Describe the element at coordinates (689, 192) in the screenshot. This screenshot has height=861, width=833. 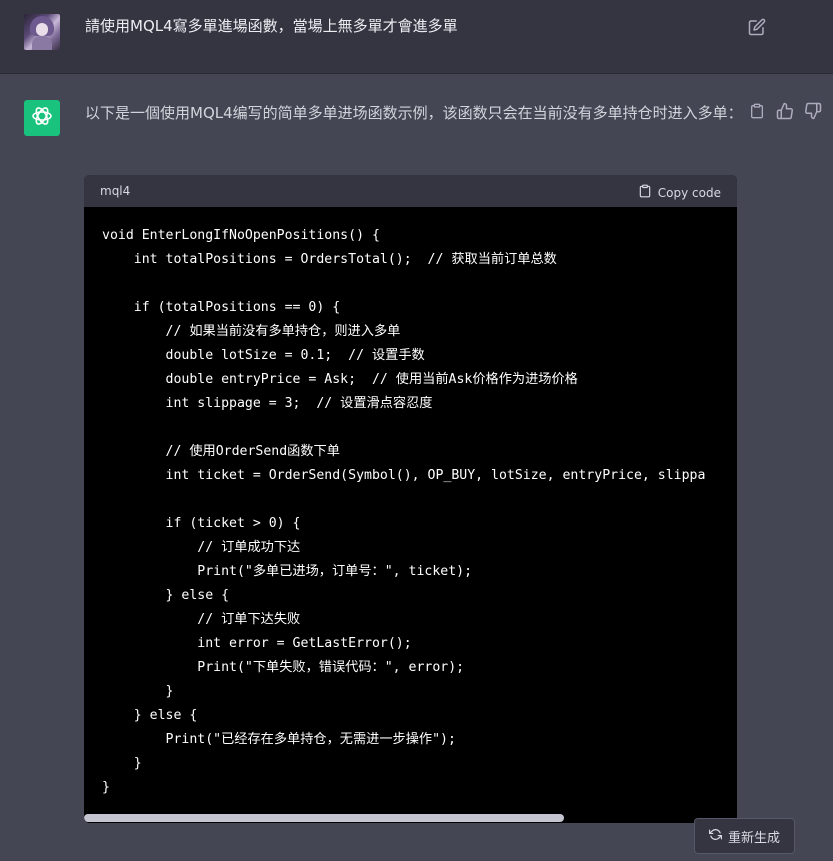
I see `copy-code-label: Copy code` at that location.